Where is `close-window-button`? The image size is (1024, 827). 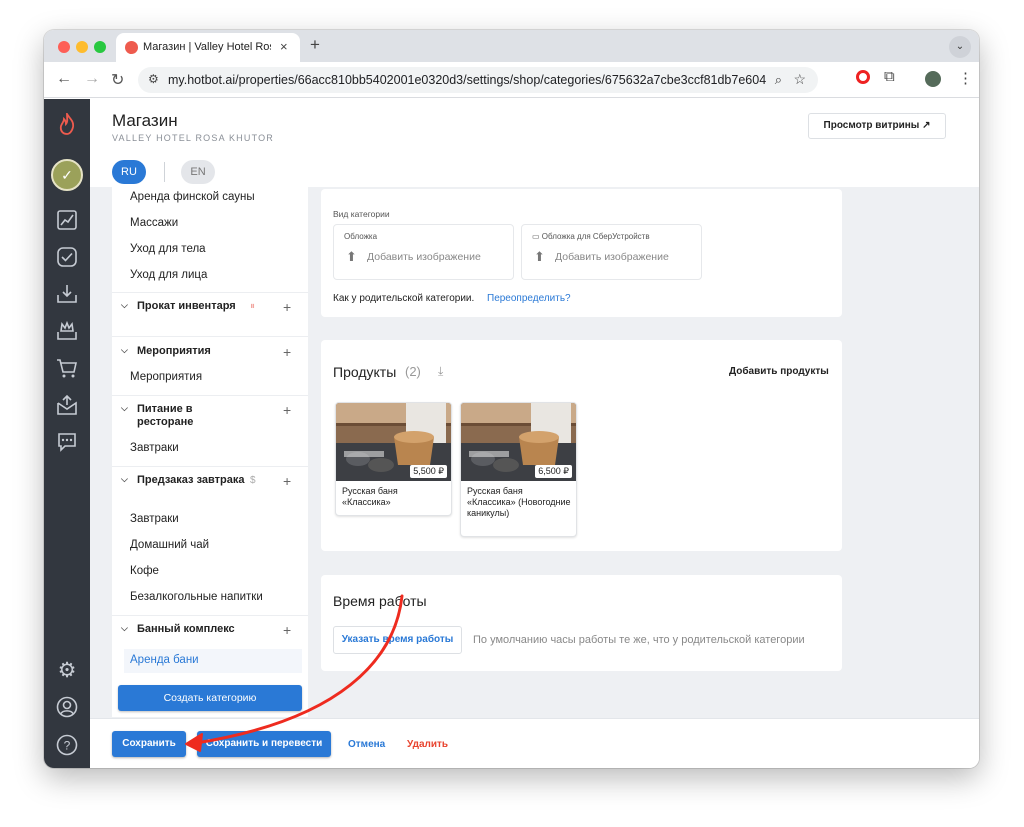 close-window-button is located at coordinates (64, 47).